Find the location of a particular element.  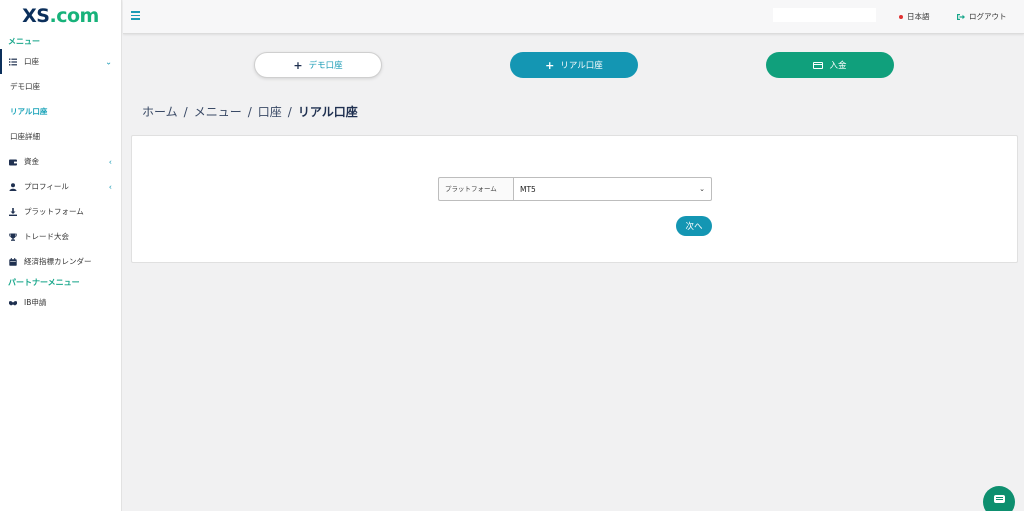

sidebar-item-trading-contest: トレード大会 is located at coordinates (60, 236).